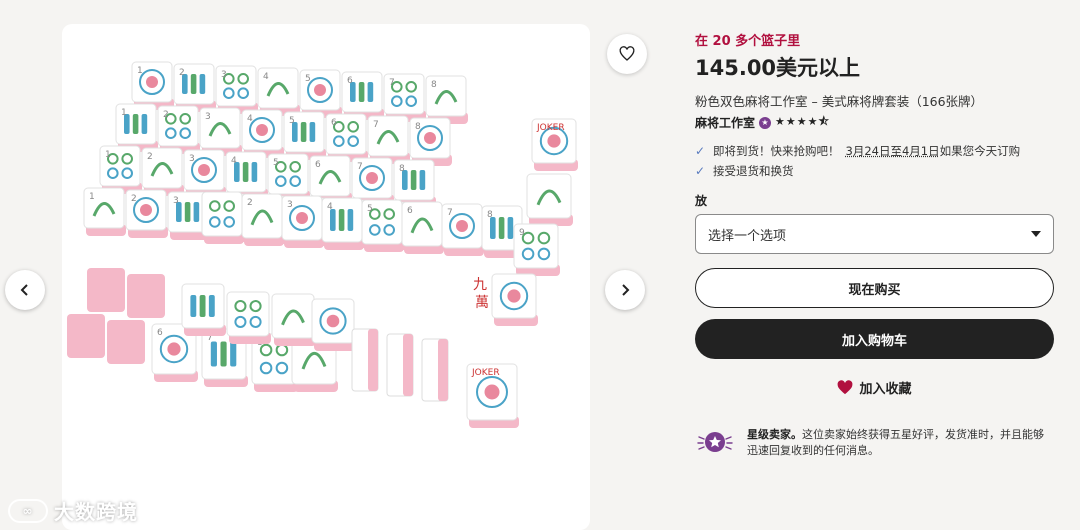 This screenshot has height=530, width=1080. What do you see at coordinates (536, 249) in the screenshot?
I see `mahjong-tile: 9` at bounding box center [536, 249].